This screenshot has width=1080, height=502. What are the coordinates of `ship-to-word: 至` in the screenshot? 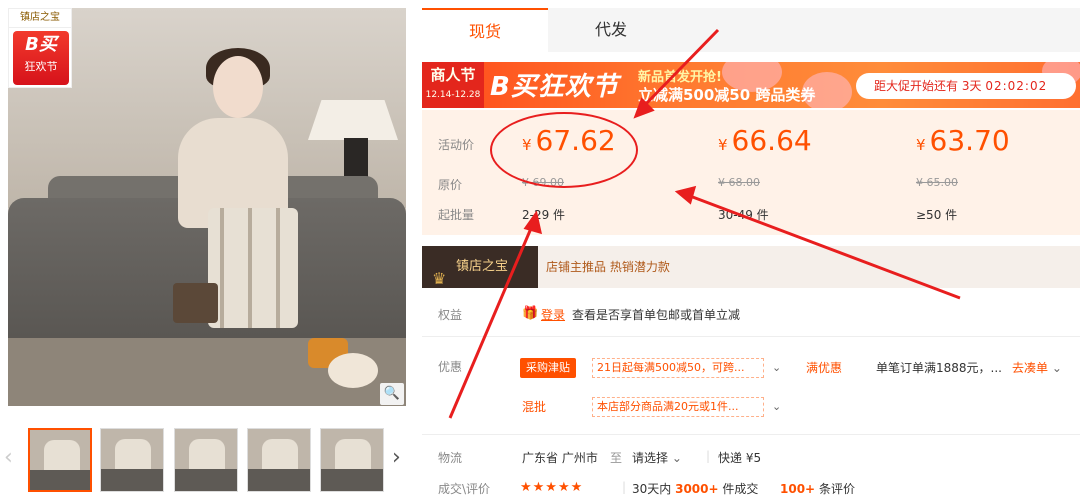 It's located at (616, 458).